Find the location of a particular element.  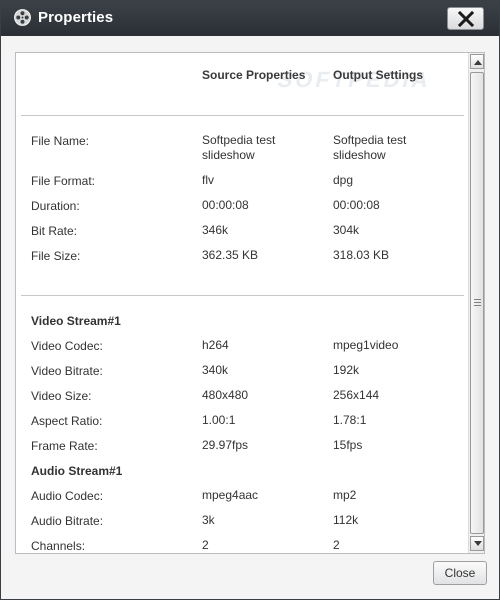

window-close-button is located at coordinates (465, 18).